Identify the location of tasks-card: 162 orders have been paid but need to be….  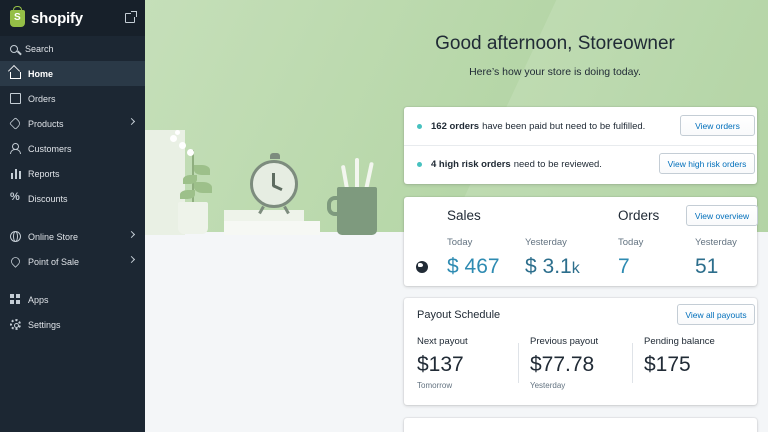
(580, 145).